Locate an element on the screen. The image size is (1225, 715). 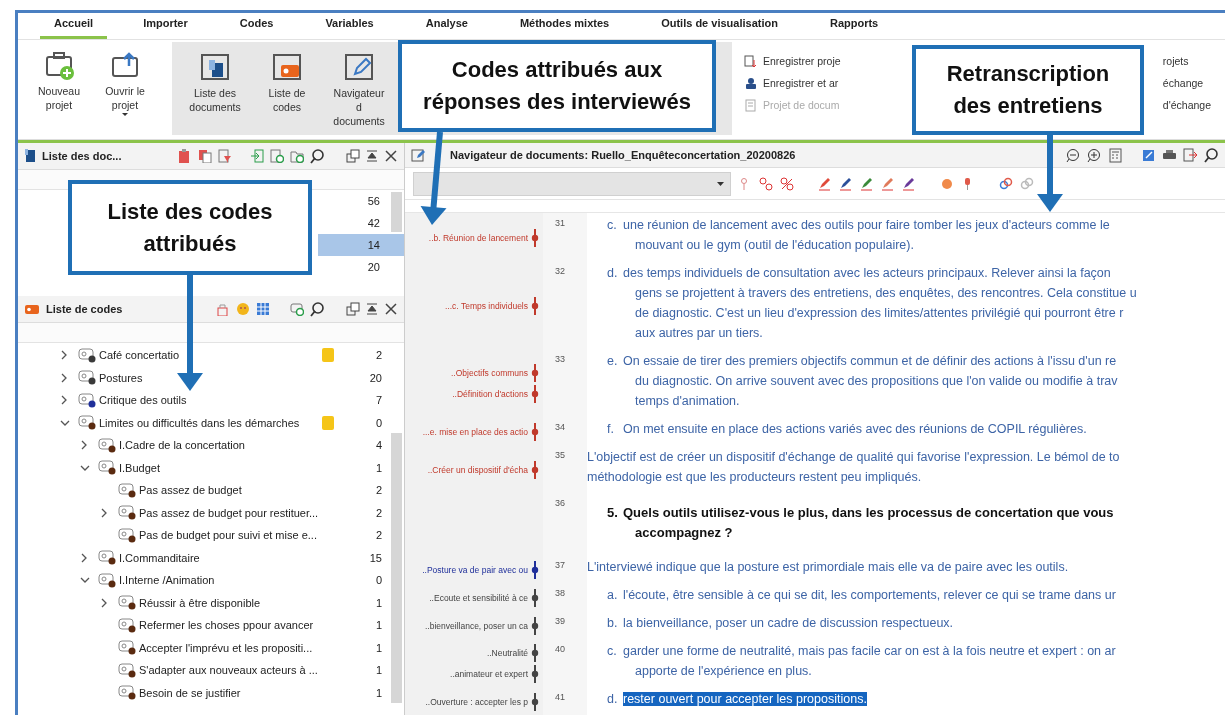
zoom-out-icon is located at coordinates (1073, 155).